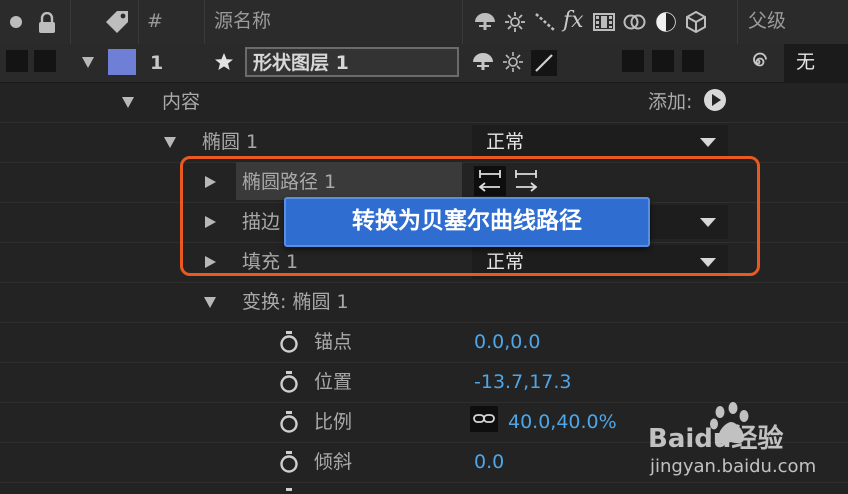 Image resolution: width=848 pixels, height=494 pixels. Describe the element at coordinates (562, 422) in the screenshot. I see `scale-value: 40.0,40.0%` at that location.